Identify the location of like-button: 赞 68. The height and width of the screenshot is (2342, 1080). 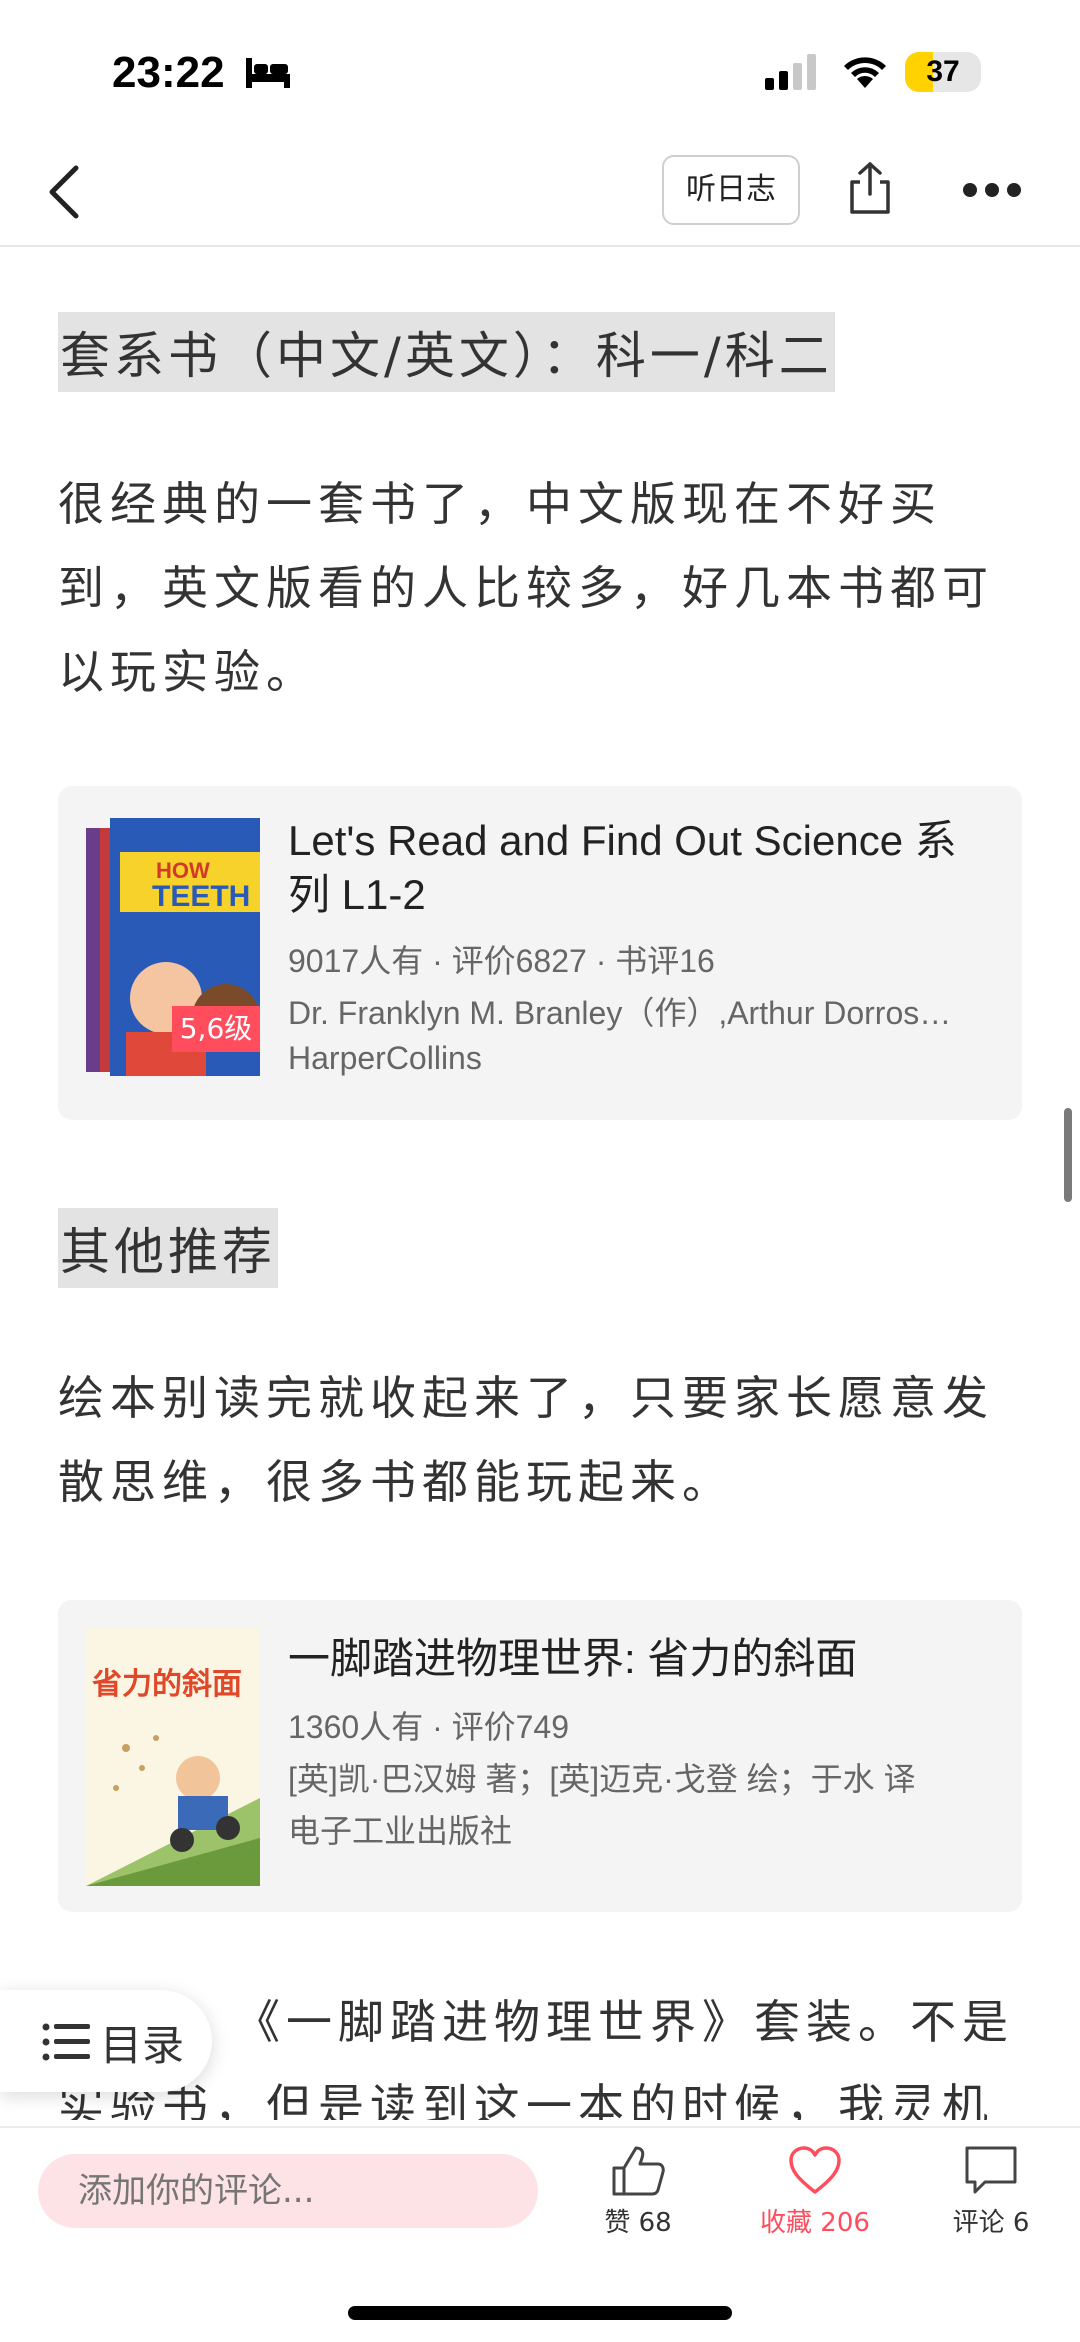
(638, 2191).